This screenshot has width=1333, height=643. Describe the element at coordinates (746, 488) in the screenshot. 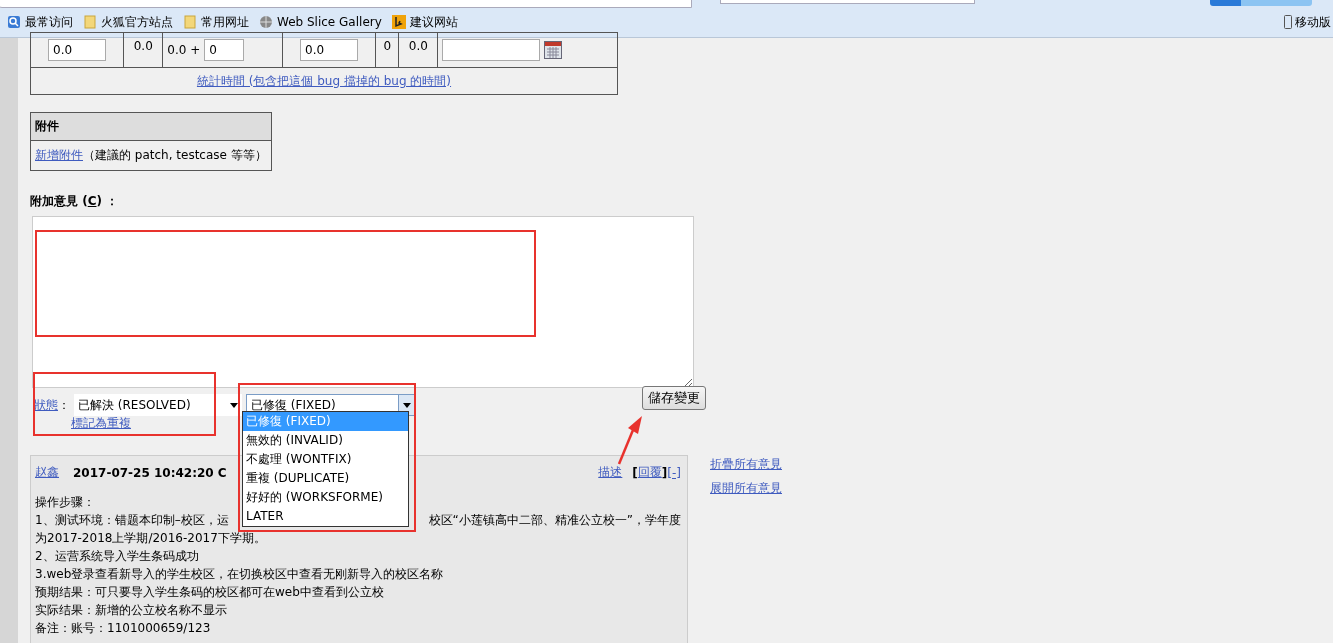

I see `comments-toggle-link: 展開所有意見` at that location.